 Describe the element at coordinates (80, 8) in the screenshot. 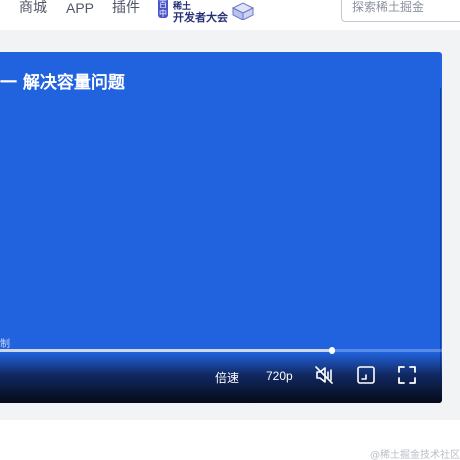

I see `nav-item-app: APP` at that location.